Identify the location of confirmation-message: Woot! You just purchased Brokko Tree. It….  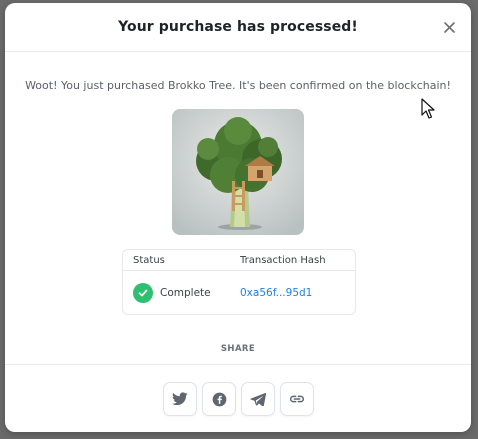
(238, 85).